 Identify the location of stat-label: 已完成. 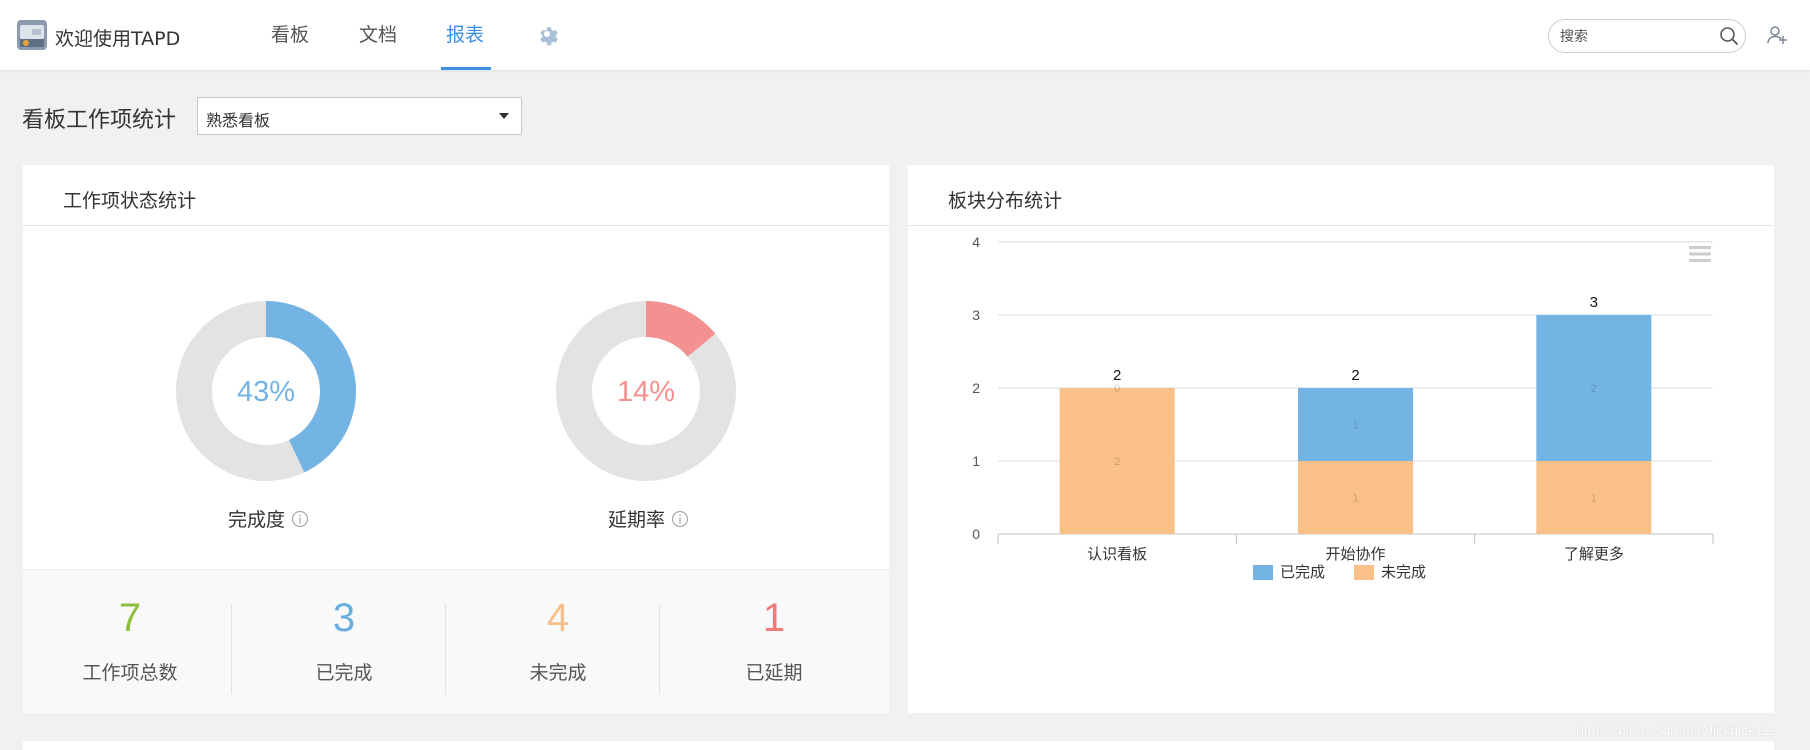
(344, 673).